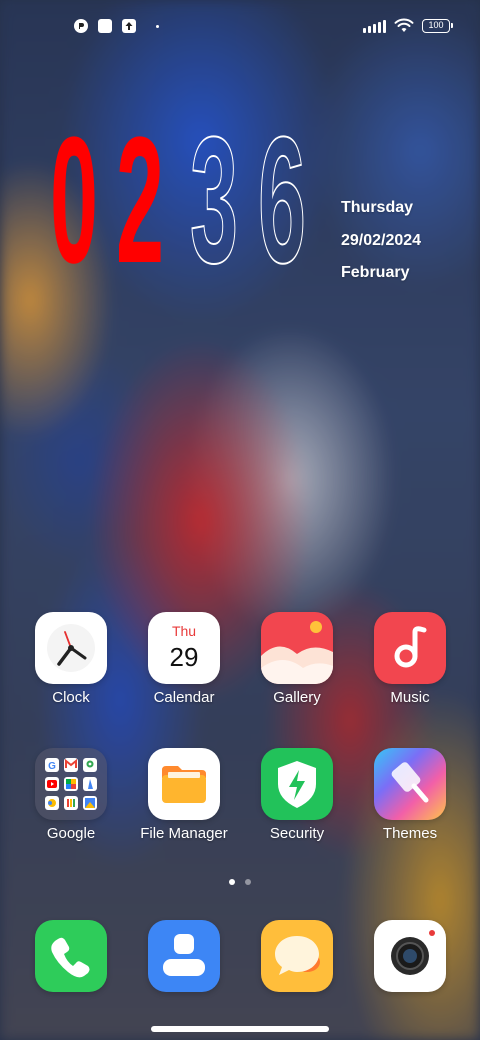  I want to click on app-music: Music, so click(410, 659).